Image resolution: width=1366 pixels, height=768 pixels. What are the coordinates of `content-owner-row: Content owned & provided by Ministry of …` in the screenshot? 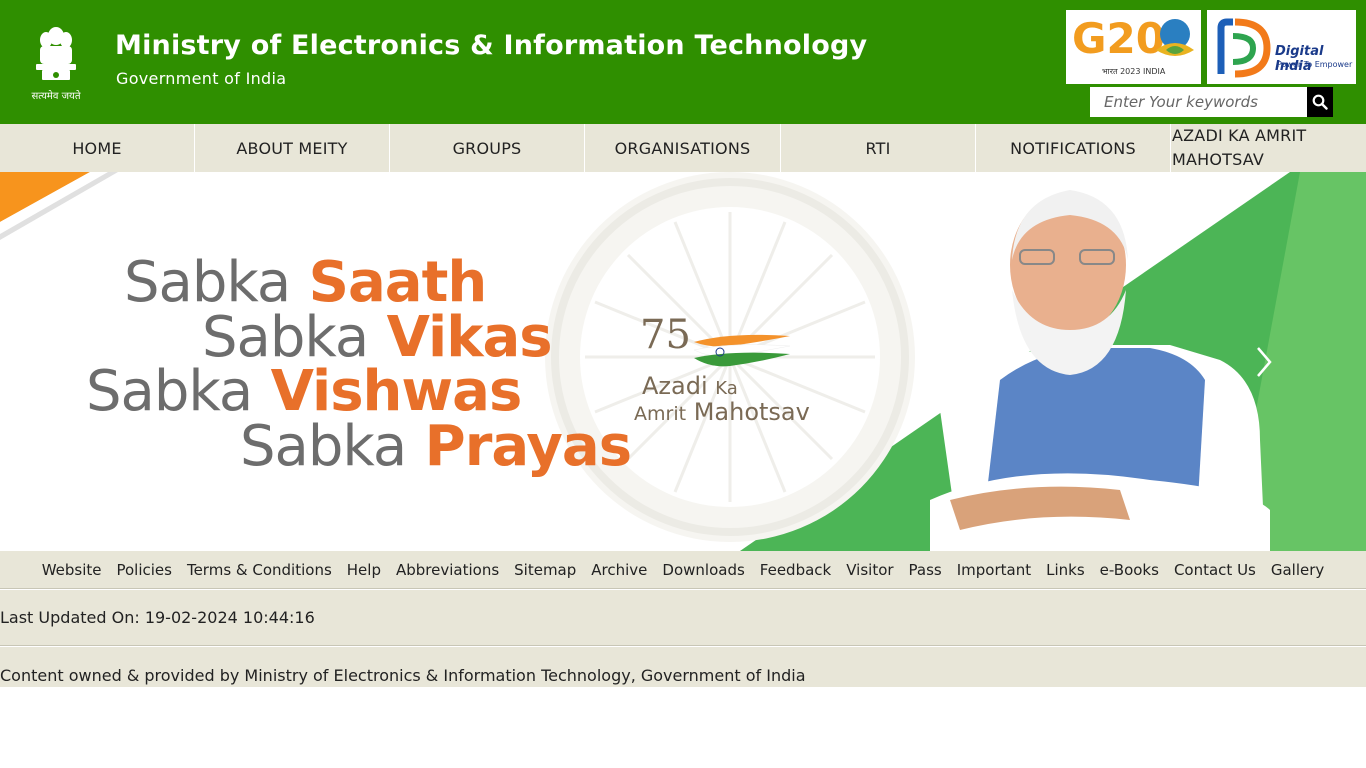 It's located at (683, 667).